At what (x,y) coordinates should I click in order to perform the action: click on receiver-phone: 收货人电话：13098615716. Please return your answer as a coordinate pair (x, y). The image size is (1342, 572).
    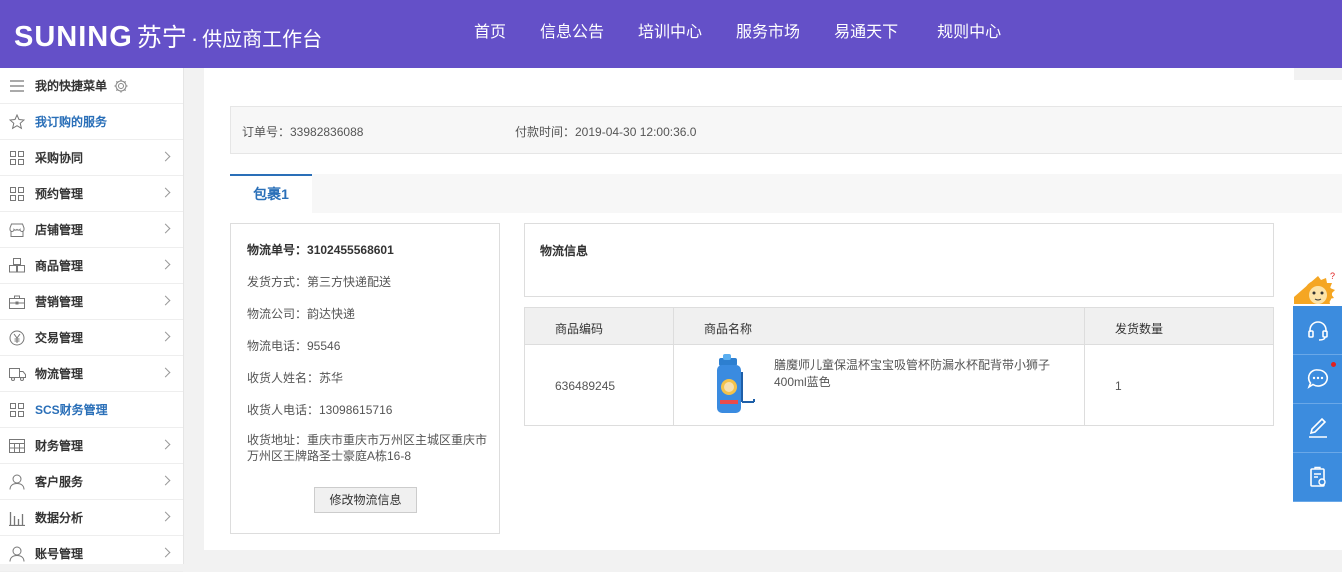
    Looking at the image, I should click on (320, 410).